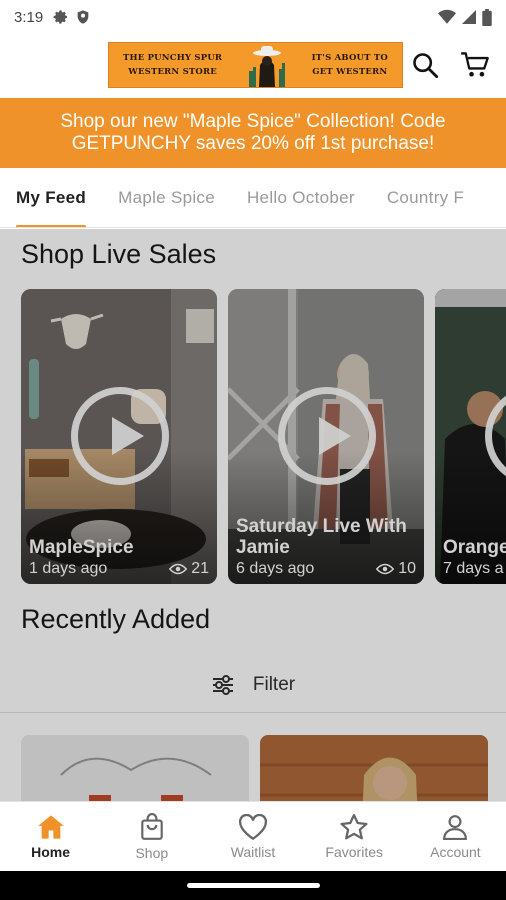 This screenshot has height=900, width=506. What do you see at coordinates (81, 547) in the screenshot?
I see `live-sale-title: MapleSpice` at bounding box center [81, 547].